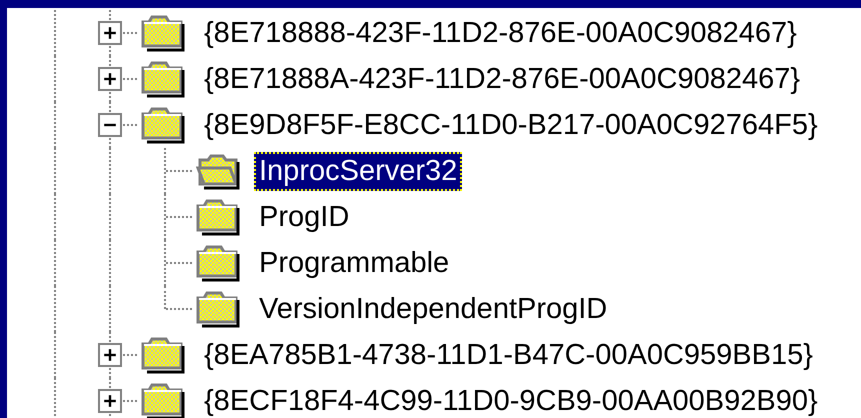  Describe the element at coordinates (304, 217) in the screenshot. I see `tree-item: ProgID` at that location.